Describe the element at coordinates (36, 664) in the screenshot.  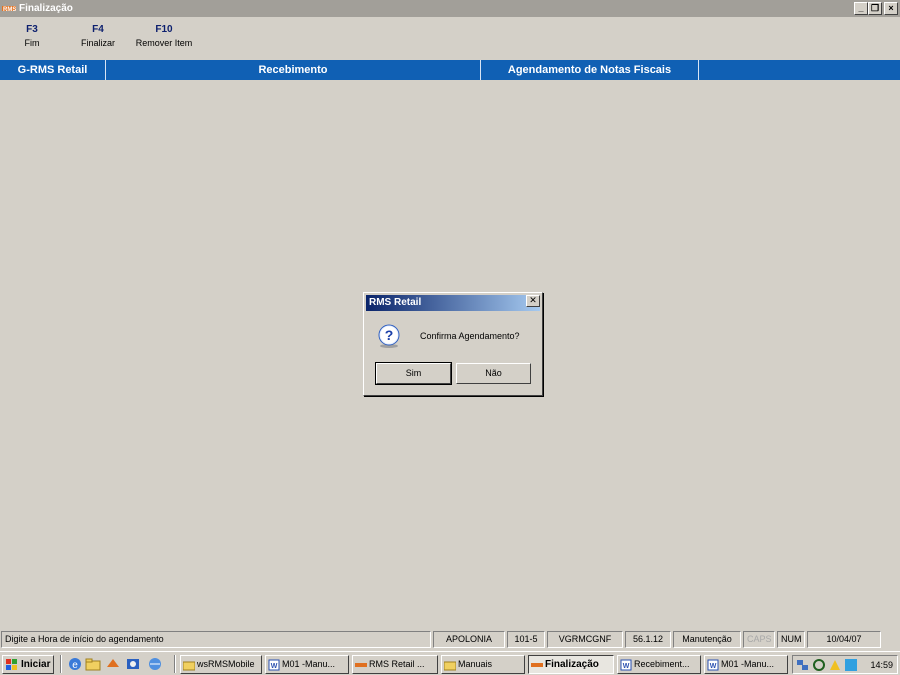
I see `start-label: Iniciar` at that location.